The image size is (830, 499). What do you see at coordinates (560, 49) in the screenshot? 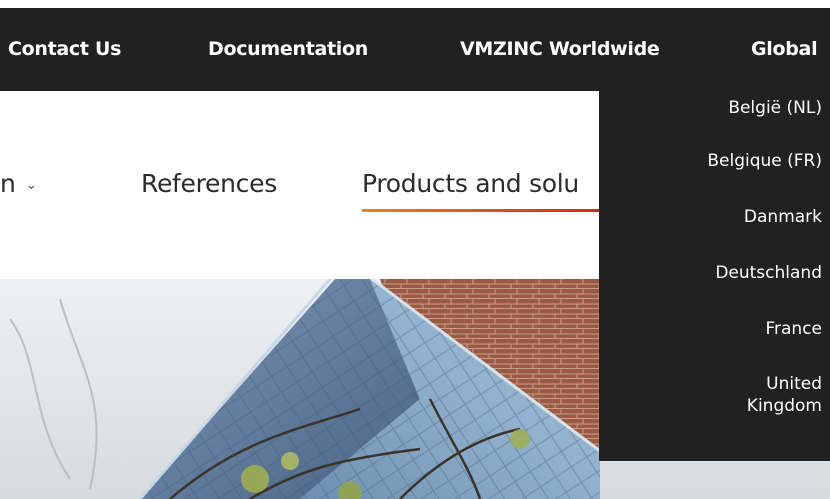
I see `vmzinc-worldwide-link: VMZINC Worldwide` at bounding box center [560, 49].